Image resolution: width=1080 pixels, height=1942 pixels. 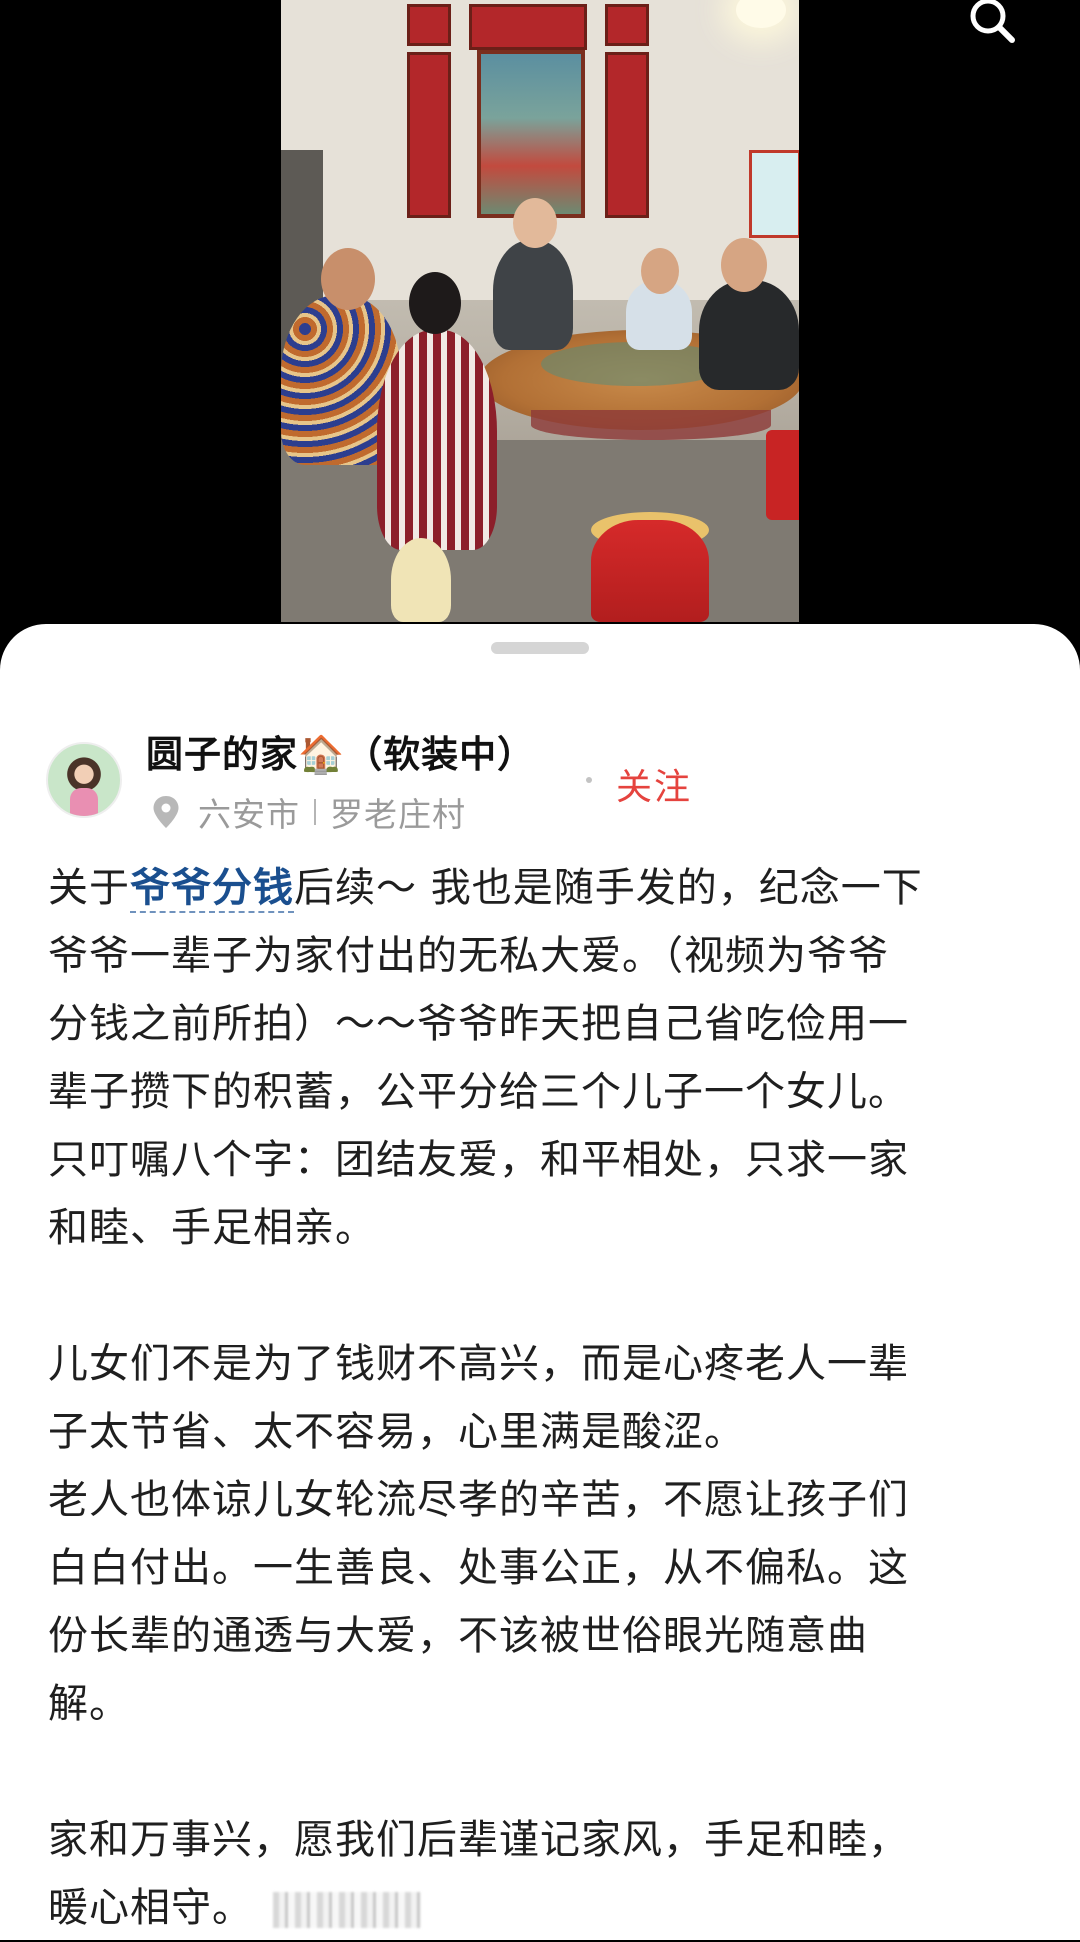 I want to click on video-person-man-far-right, so click(x=749, y=335).